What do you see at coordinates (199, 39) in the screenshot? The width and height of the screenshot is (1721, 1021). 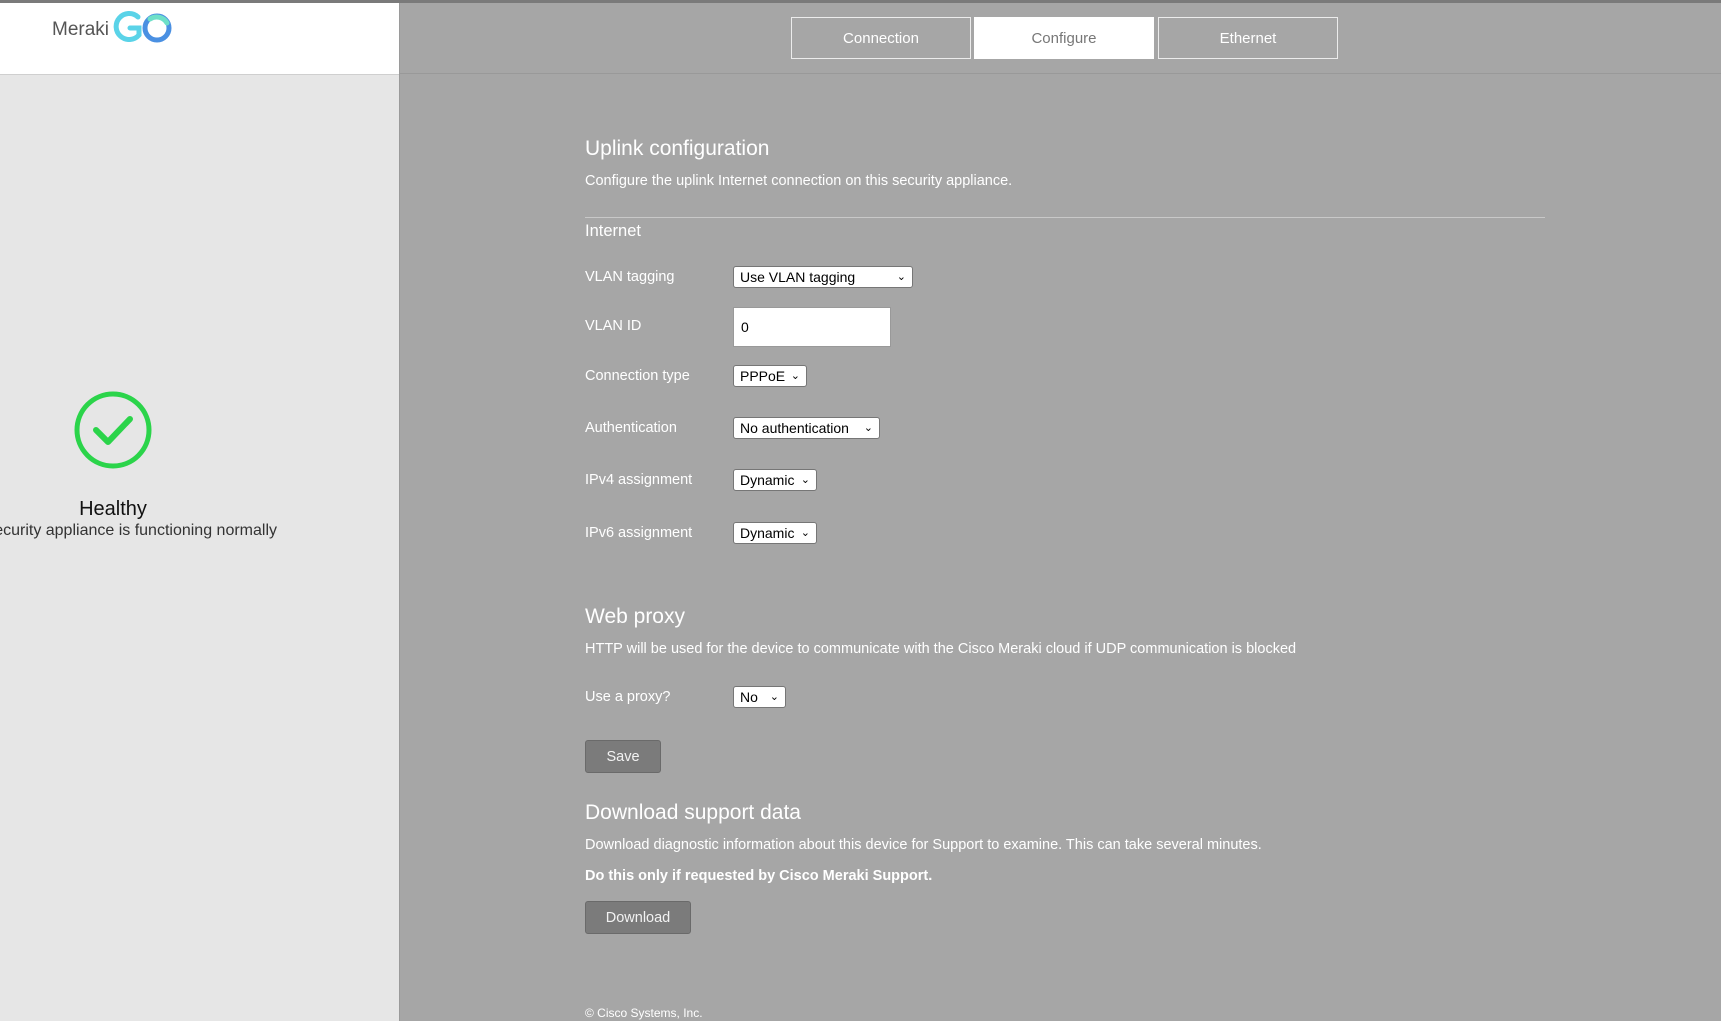 I see `logo-bar: Meraki` at bounding box center [199, 39].